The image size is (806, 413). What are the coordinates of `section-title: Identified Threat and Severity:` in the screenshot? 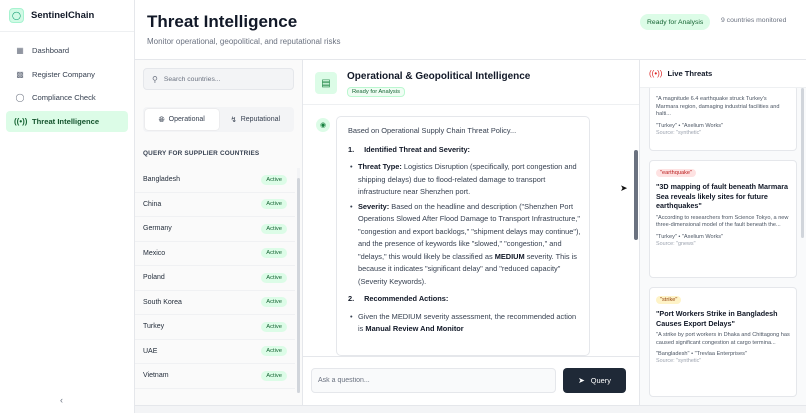 It's located at (417, 149).